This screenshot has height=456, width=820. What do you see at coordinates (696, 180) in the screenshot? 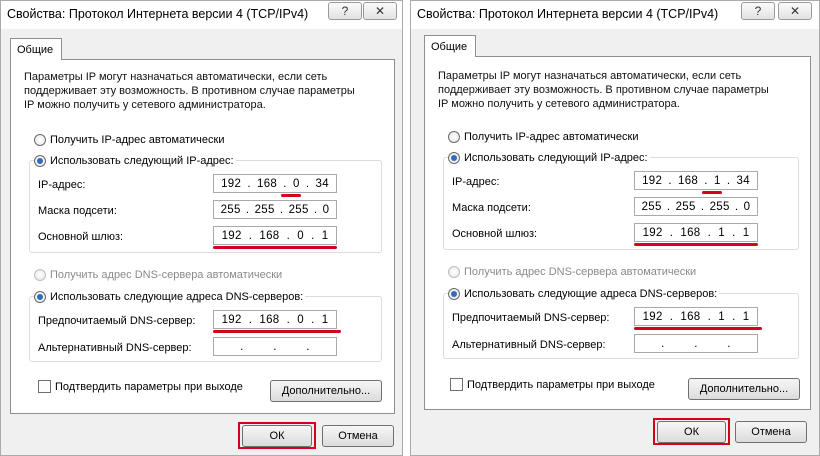
I see `ip-address-field: 192. 168. 1. 34` at bounding box center [696, 180].